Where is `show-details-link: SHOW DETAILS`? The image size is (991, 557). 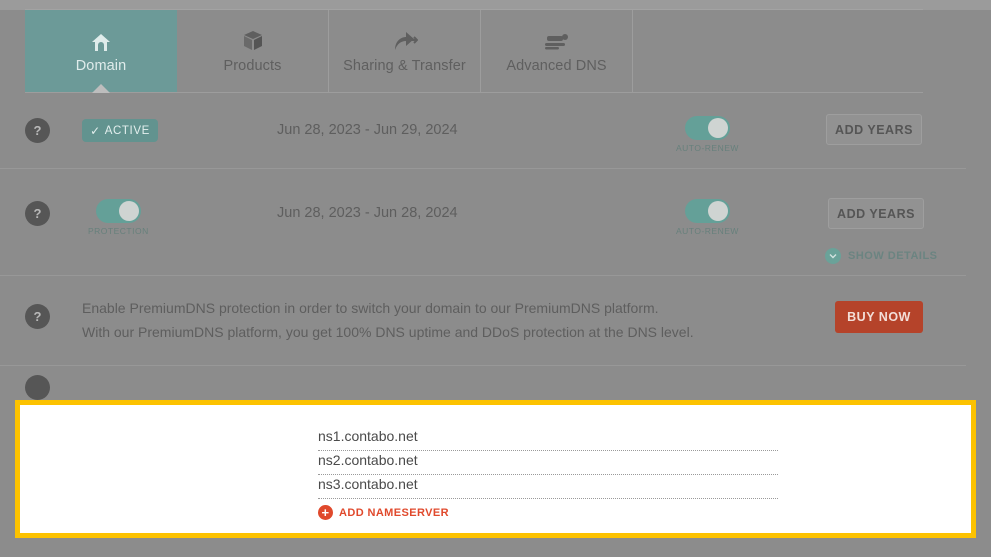
show-details-link: SHOW DETAILS is located at coordinates (881, 256).